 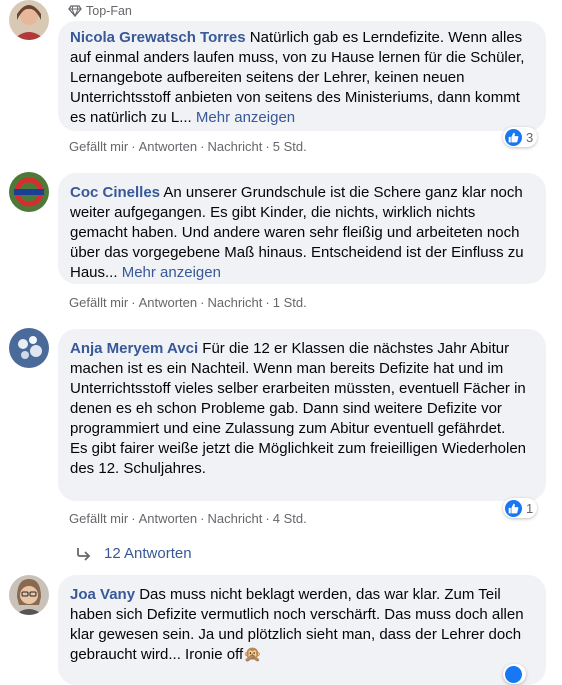 What do you see at coordinates (148, 553) in the screenshot?
I see `replies-count: 12 Antworten` at bounding box center [148, 553].